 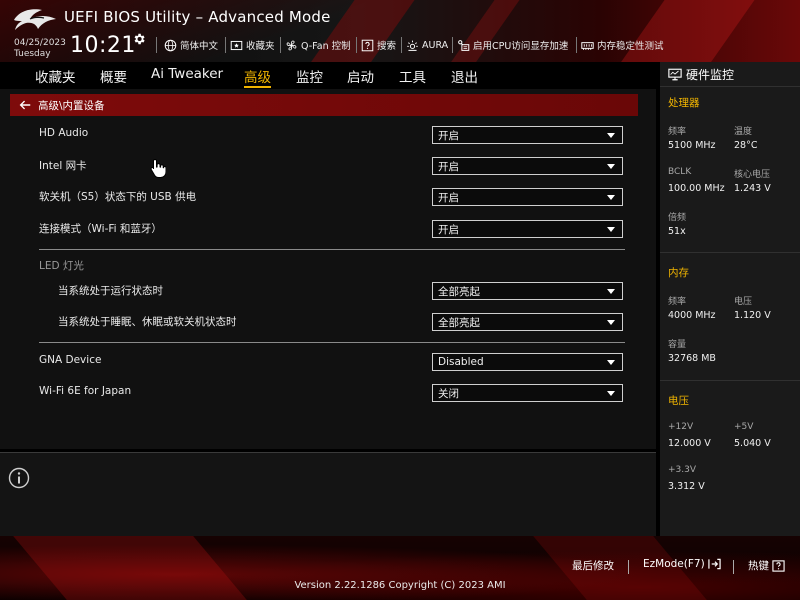 What do you see at coordinates (752, 315) in the screenshot?
I see `memory-voltage-value: 1.120 V` at bounding box center [752, 315].